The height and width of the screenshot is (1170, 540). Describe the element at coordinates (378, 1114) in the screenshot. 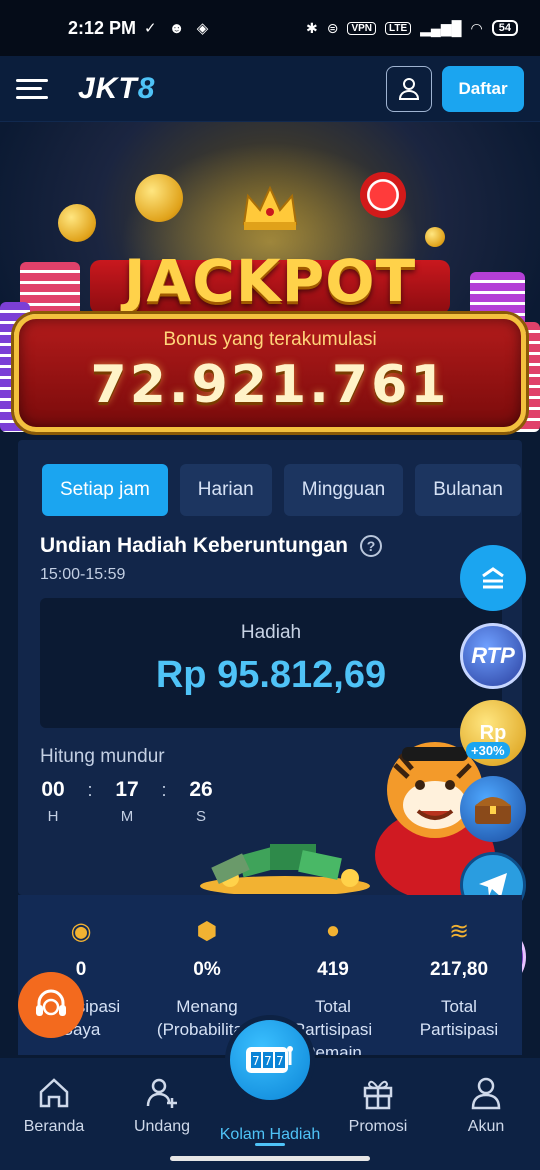

I see `nav-promotion: Promosi` at that location.